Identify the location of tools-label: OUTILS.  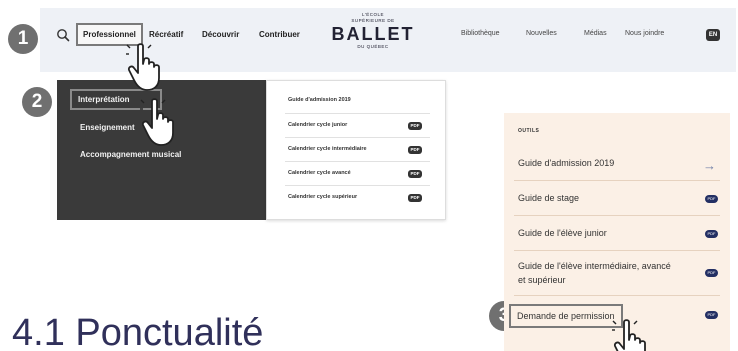
(529, 131).